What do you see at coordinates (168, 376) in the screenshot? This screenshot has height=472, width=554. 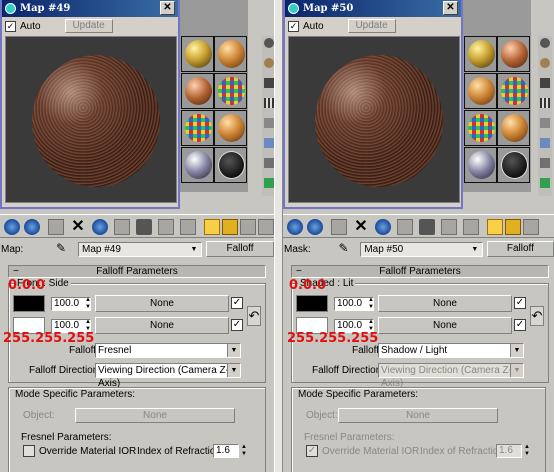 I see `falloff-direction-select: Viewing Direction (Camera Z-Axis) ▼` at bounding box center [168, 376].